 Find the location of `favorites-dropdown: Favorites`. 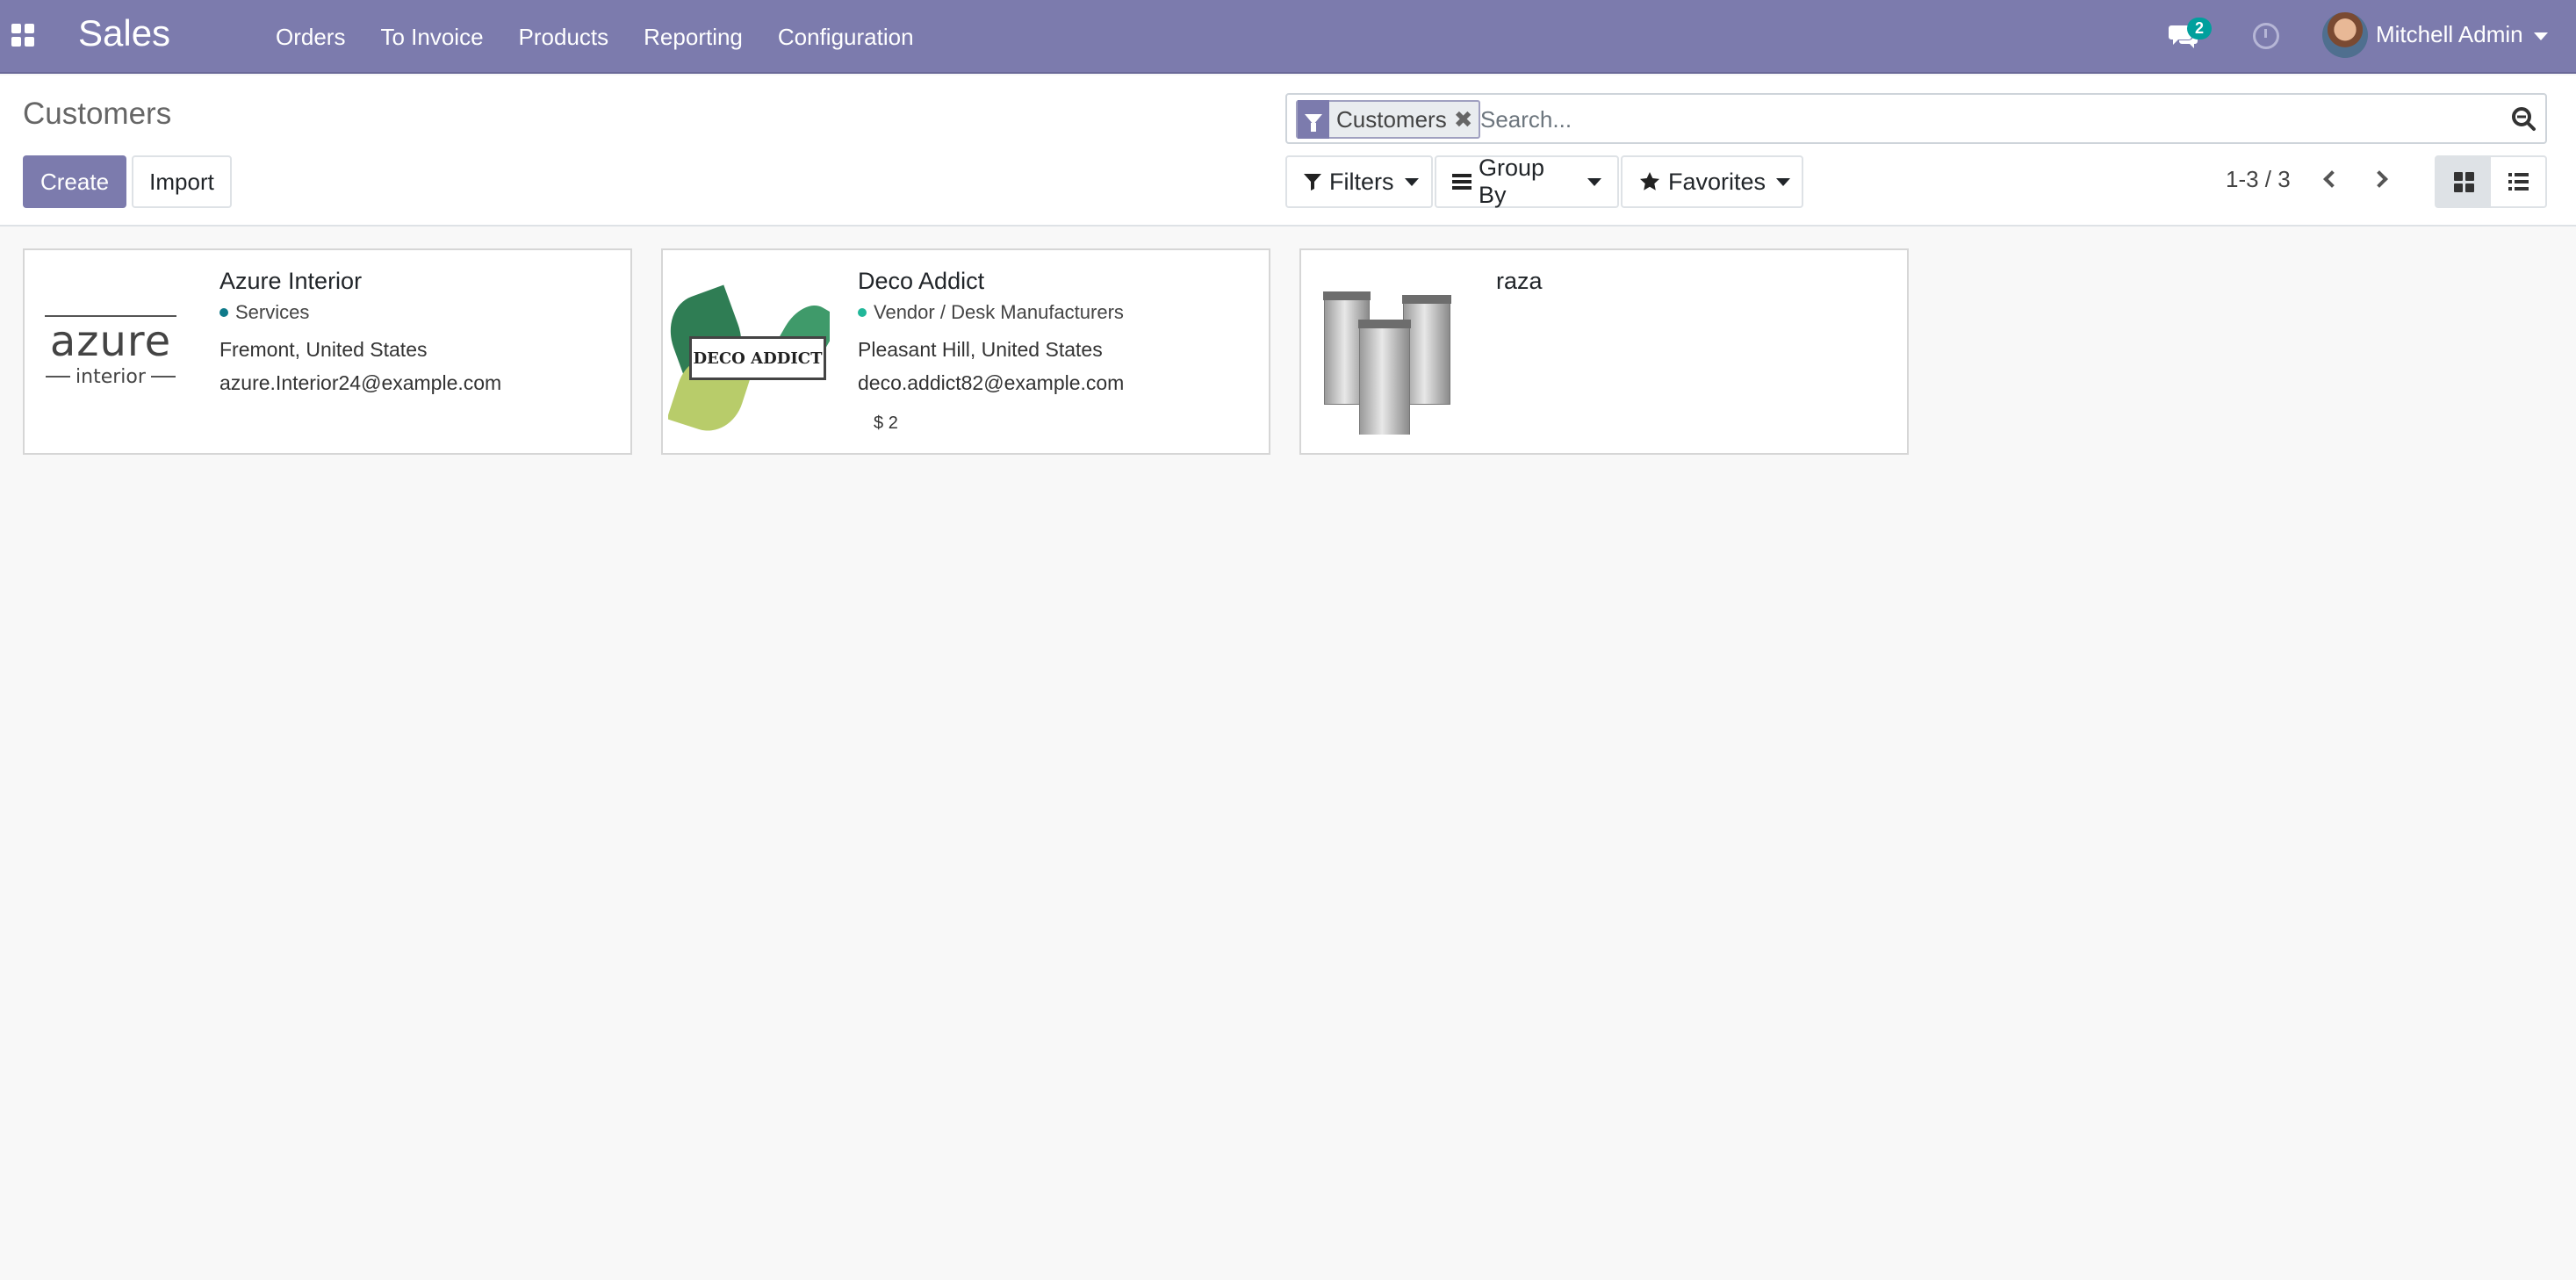

favorites-dropdown: Favorites is located at coordinates (1712, 181).